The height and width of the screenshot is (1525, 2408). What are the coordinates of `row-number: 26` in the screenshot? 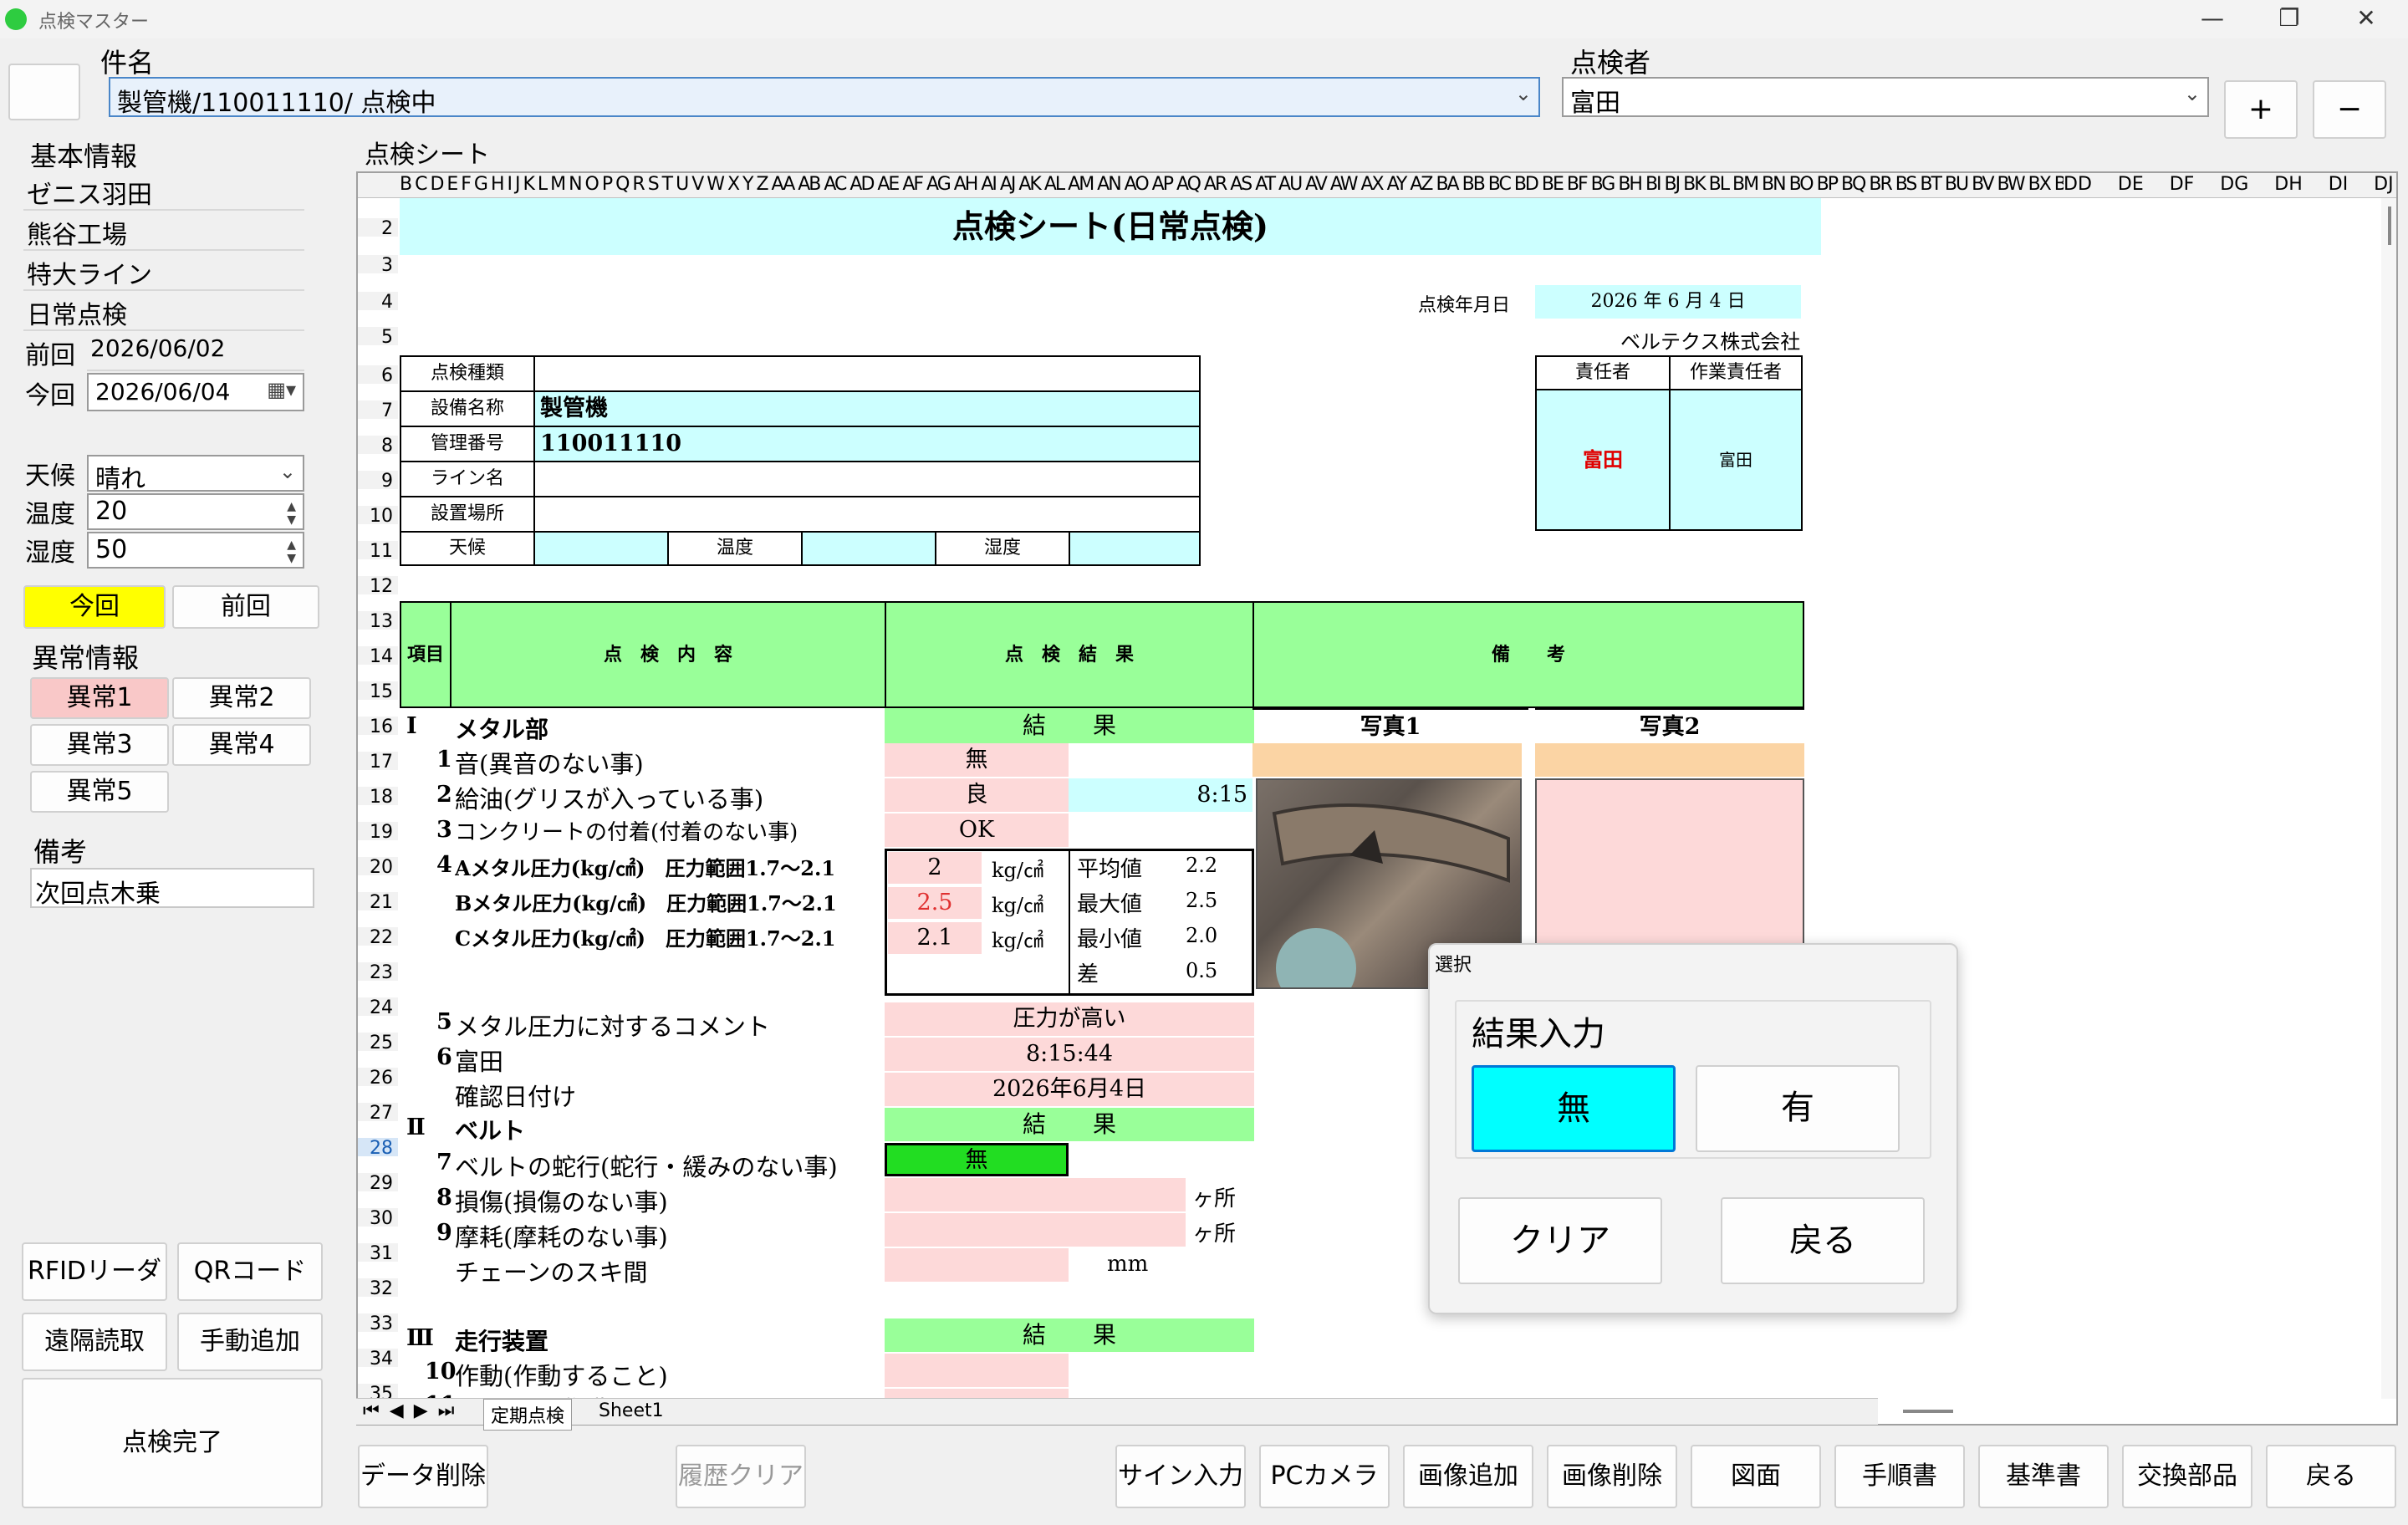 It's located at (378, 1078).